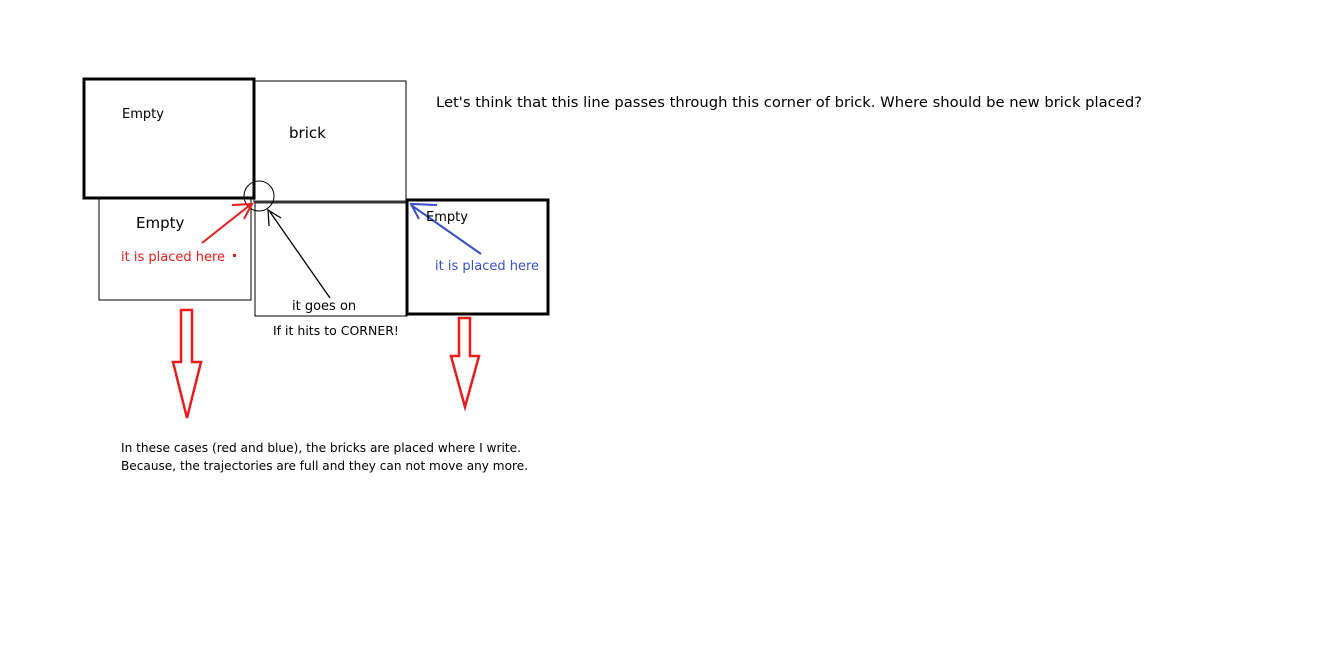  Describe the element at coordinates (143, 114) in the screenshot. I see `top-left-box-label: Empty` at that location.